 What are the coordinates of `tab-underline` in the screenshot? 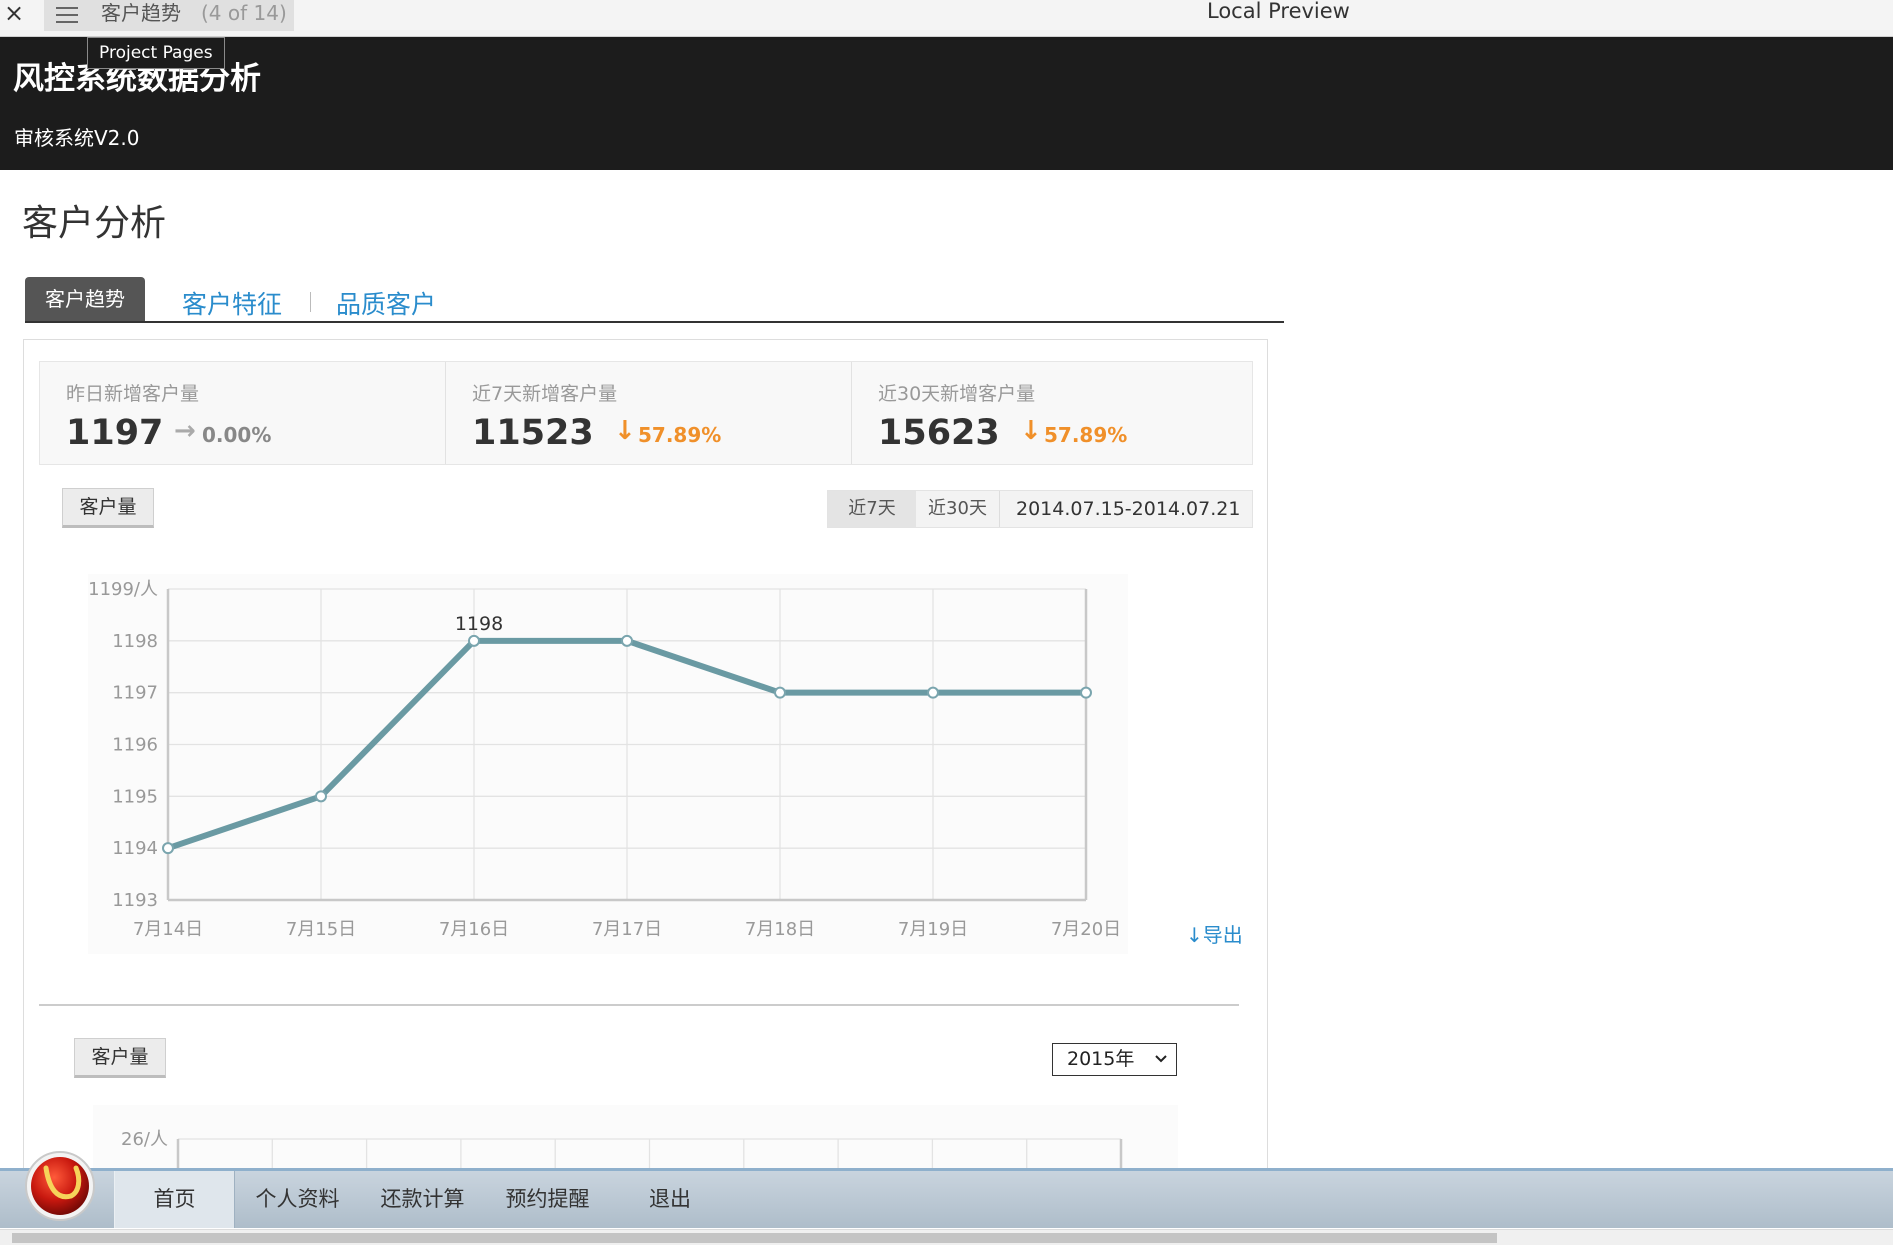 It's located at (654, 322).